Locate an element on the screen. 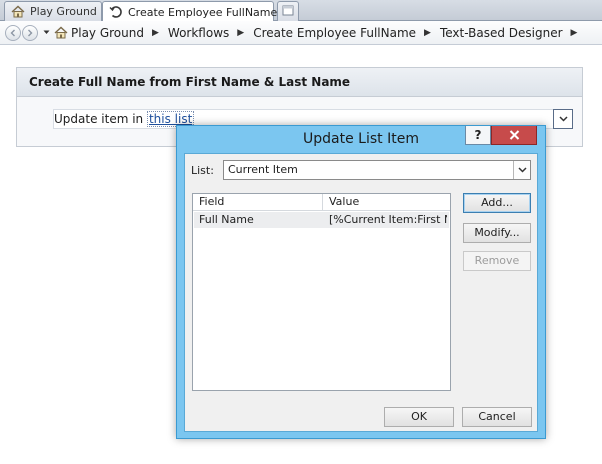  ok-button: OK is located at coordinates (419, 417).